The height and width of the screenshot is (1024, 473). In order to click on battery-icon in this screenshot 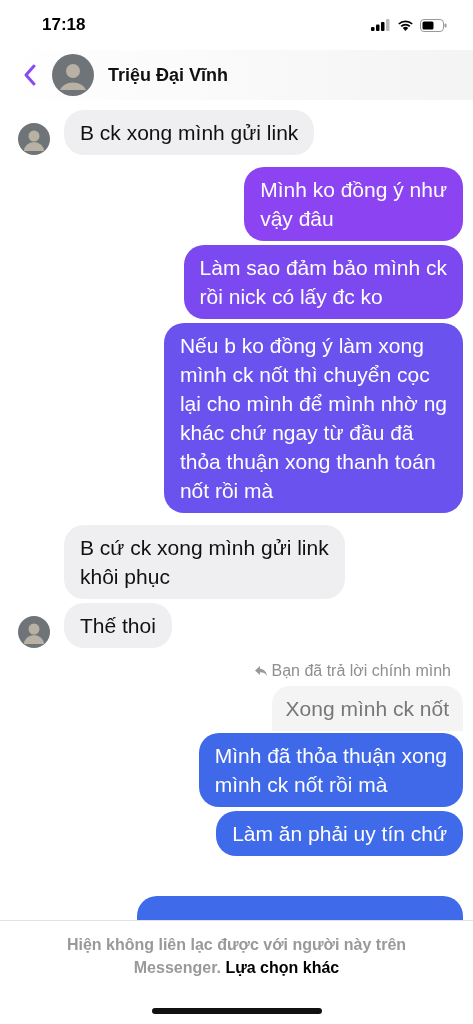, I will do `click(433, 25)`.